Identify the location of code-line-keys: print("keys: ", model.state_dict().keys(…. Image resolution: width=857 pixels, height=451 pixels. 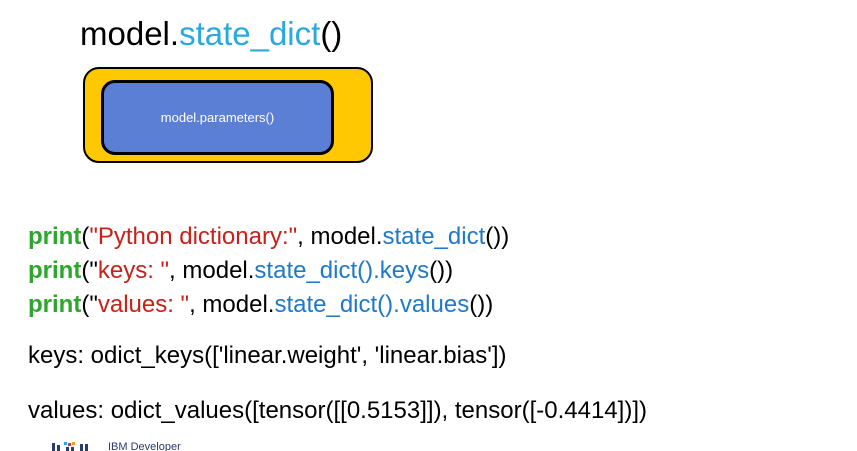
(240, 271).